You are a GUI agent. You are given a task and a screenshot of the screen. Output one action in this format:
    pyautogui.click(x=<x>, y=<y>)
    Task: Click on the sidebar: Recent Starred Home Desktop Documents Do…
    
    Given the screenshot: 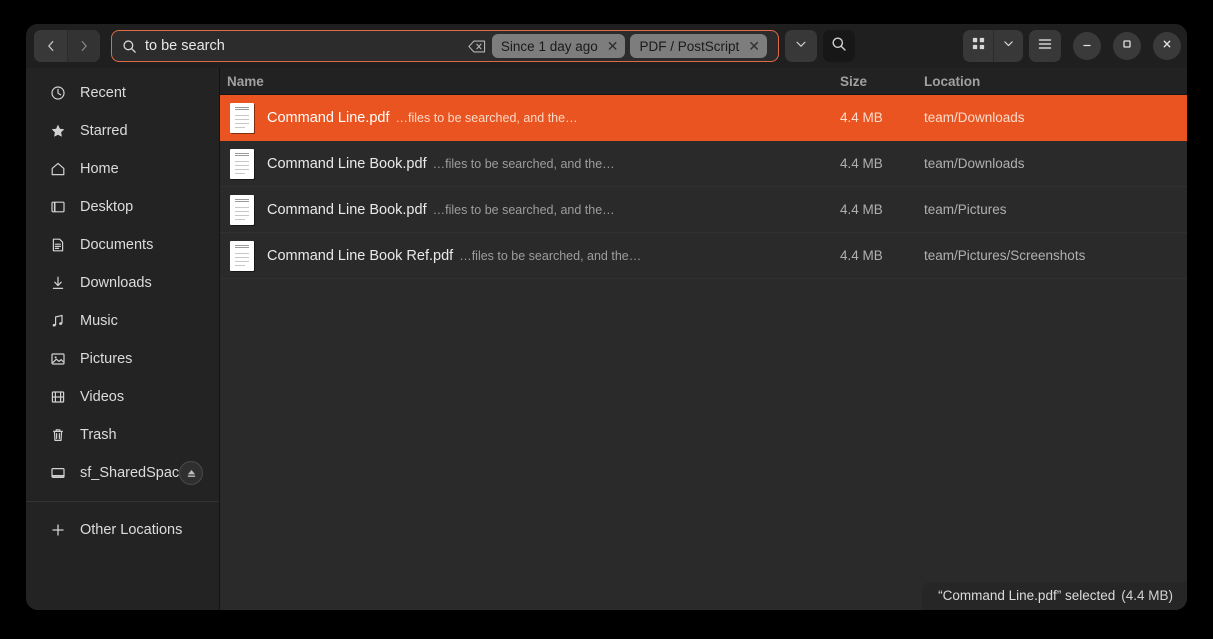 What is the action you would take?
    pyautogui.click(x=123, y=339)
    